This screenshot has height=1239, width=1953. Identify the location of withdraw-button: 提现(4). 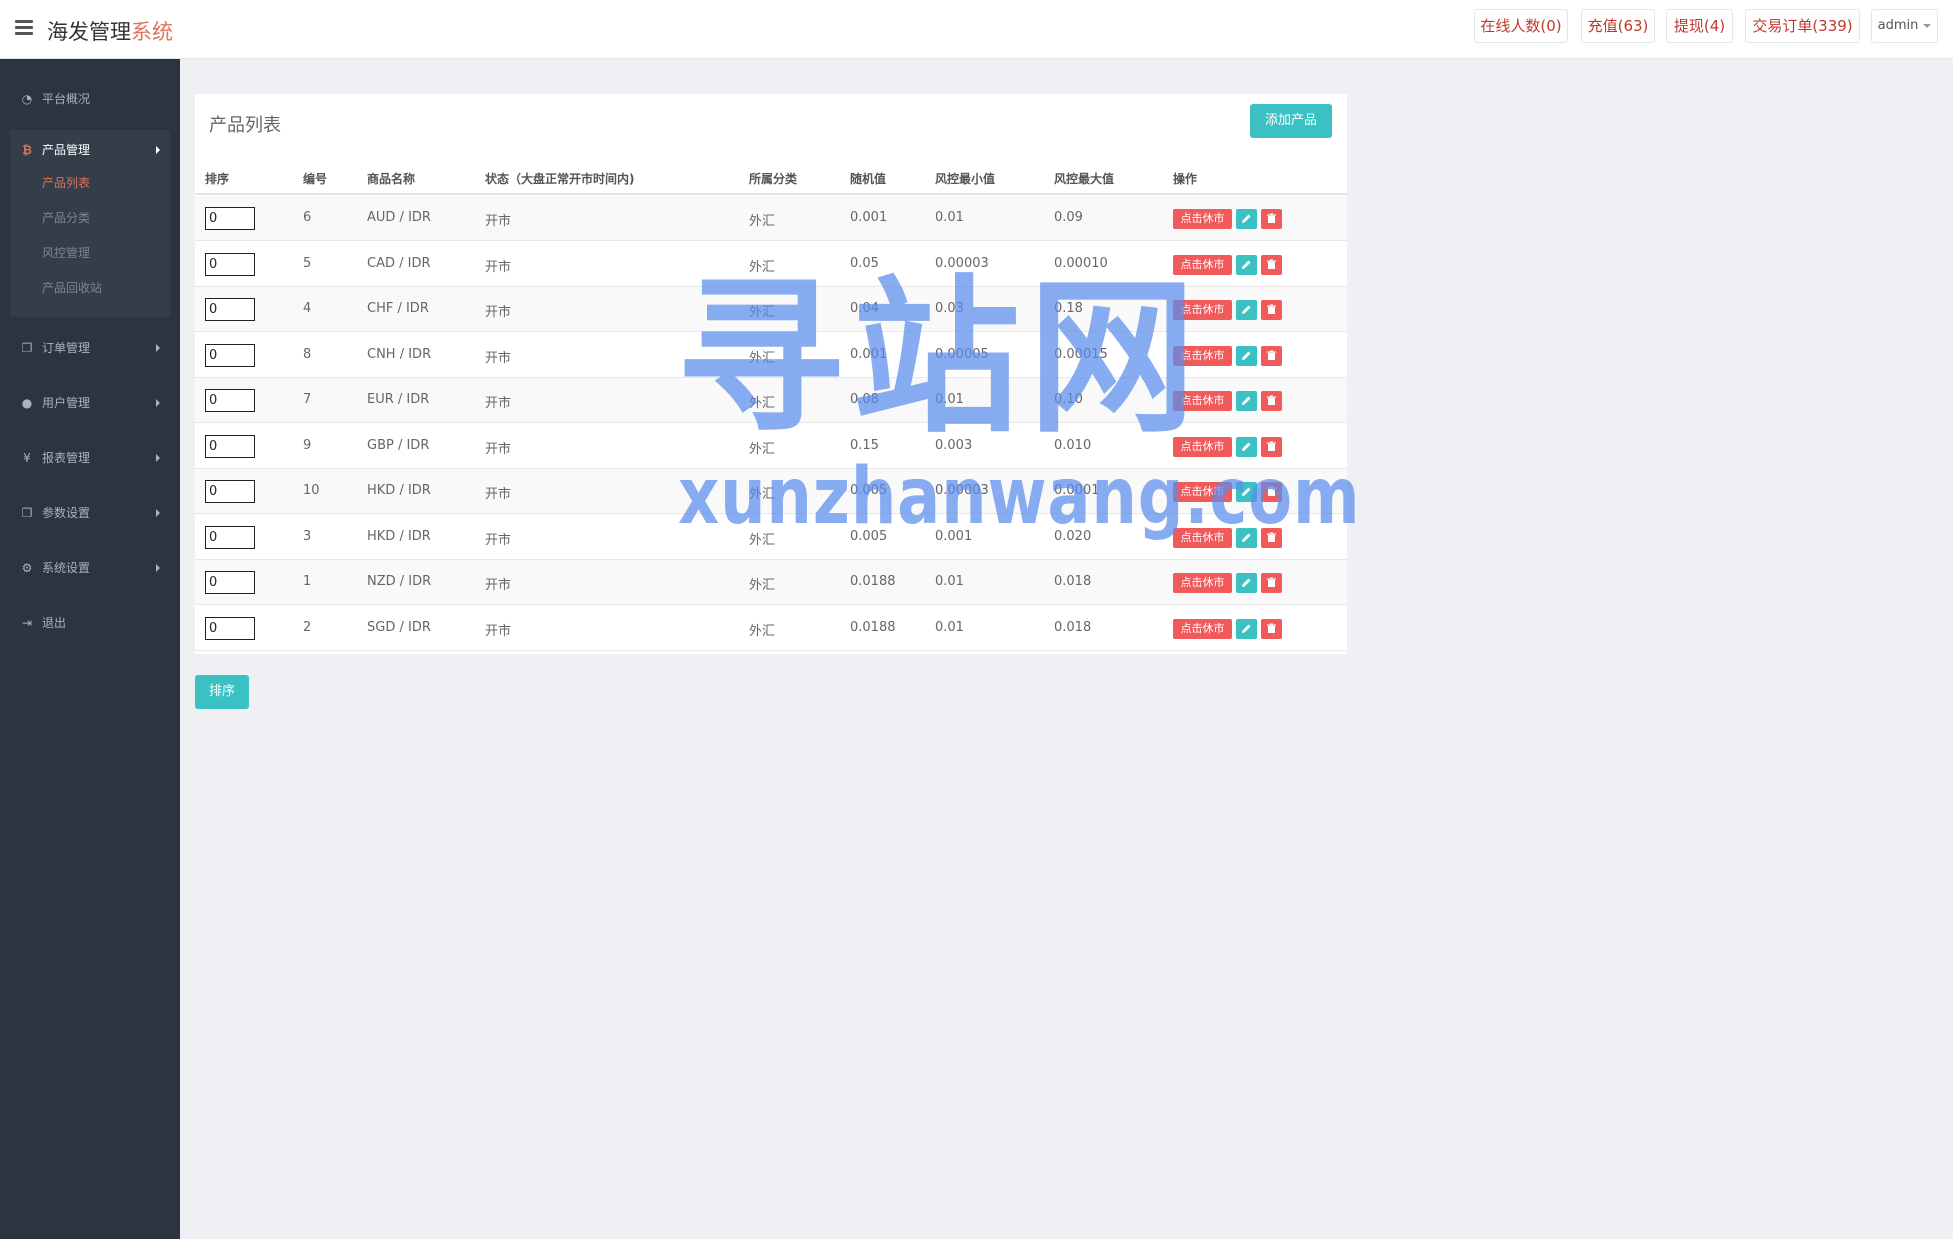
(1699, 26).